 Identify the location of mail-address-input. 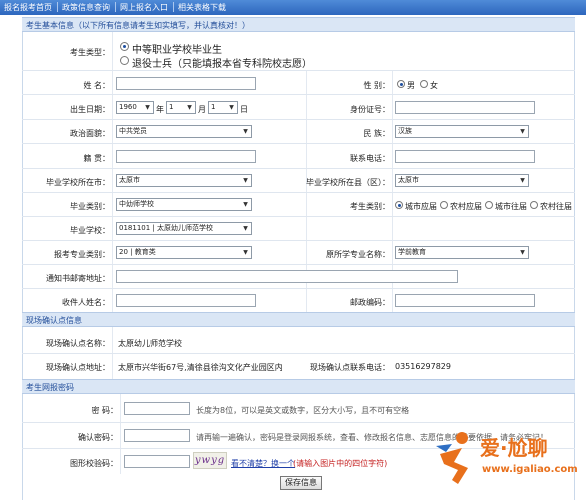
(287, 276).